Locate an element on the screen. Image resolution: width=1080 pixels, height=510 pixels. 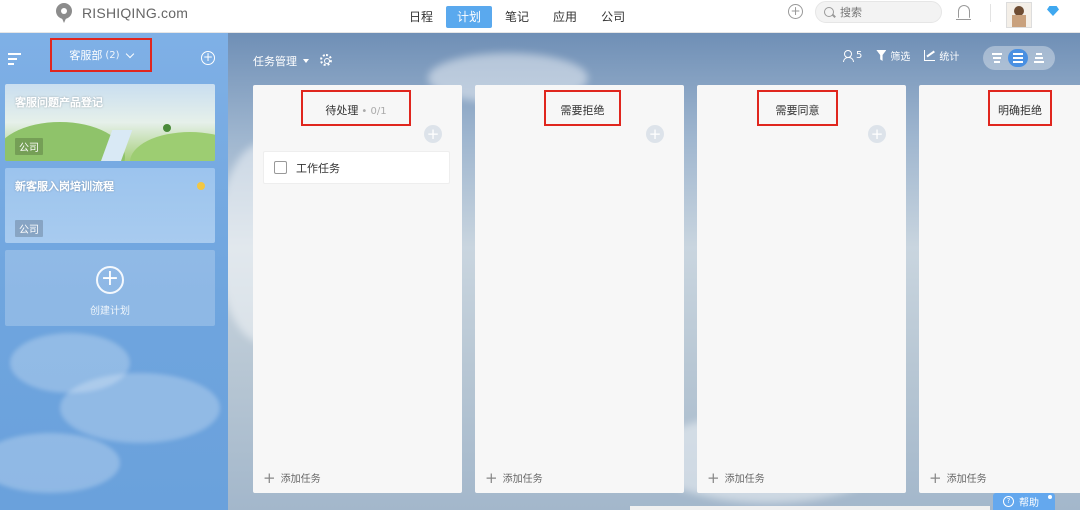
help-button: ? 帮助 is located at coordinates (1024, 501).